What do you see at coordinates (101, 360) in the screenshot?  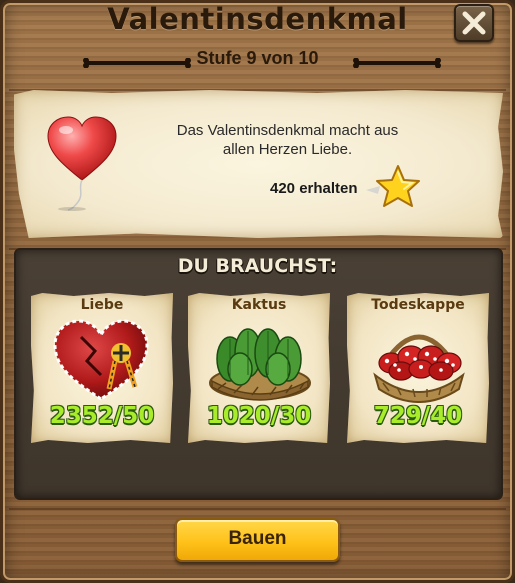 I see `heart-icon` at bounding box center [101, 360].